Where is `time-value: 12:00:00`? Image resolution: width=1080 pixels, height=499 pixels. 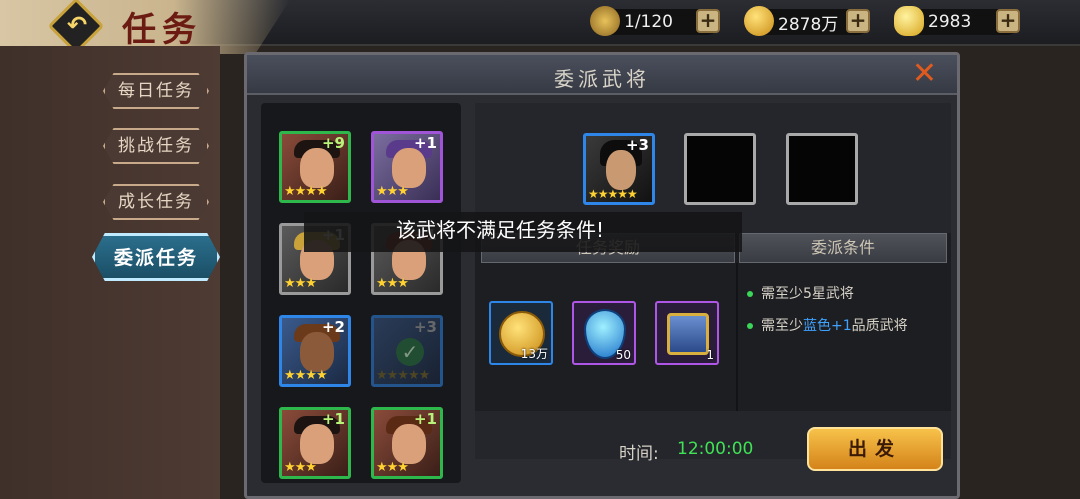 time-value: 12:00:00 is located at coordinates (715, 449).